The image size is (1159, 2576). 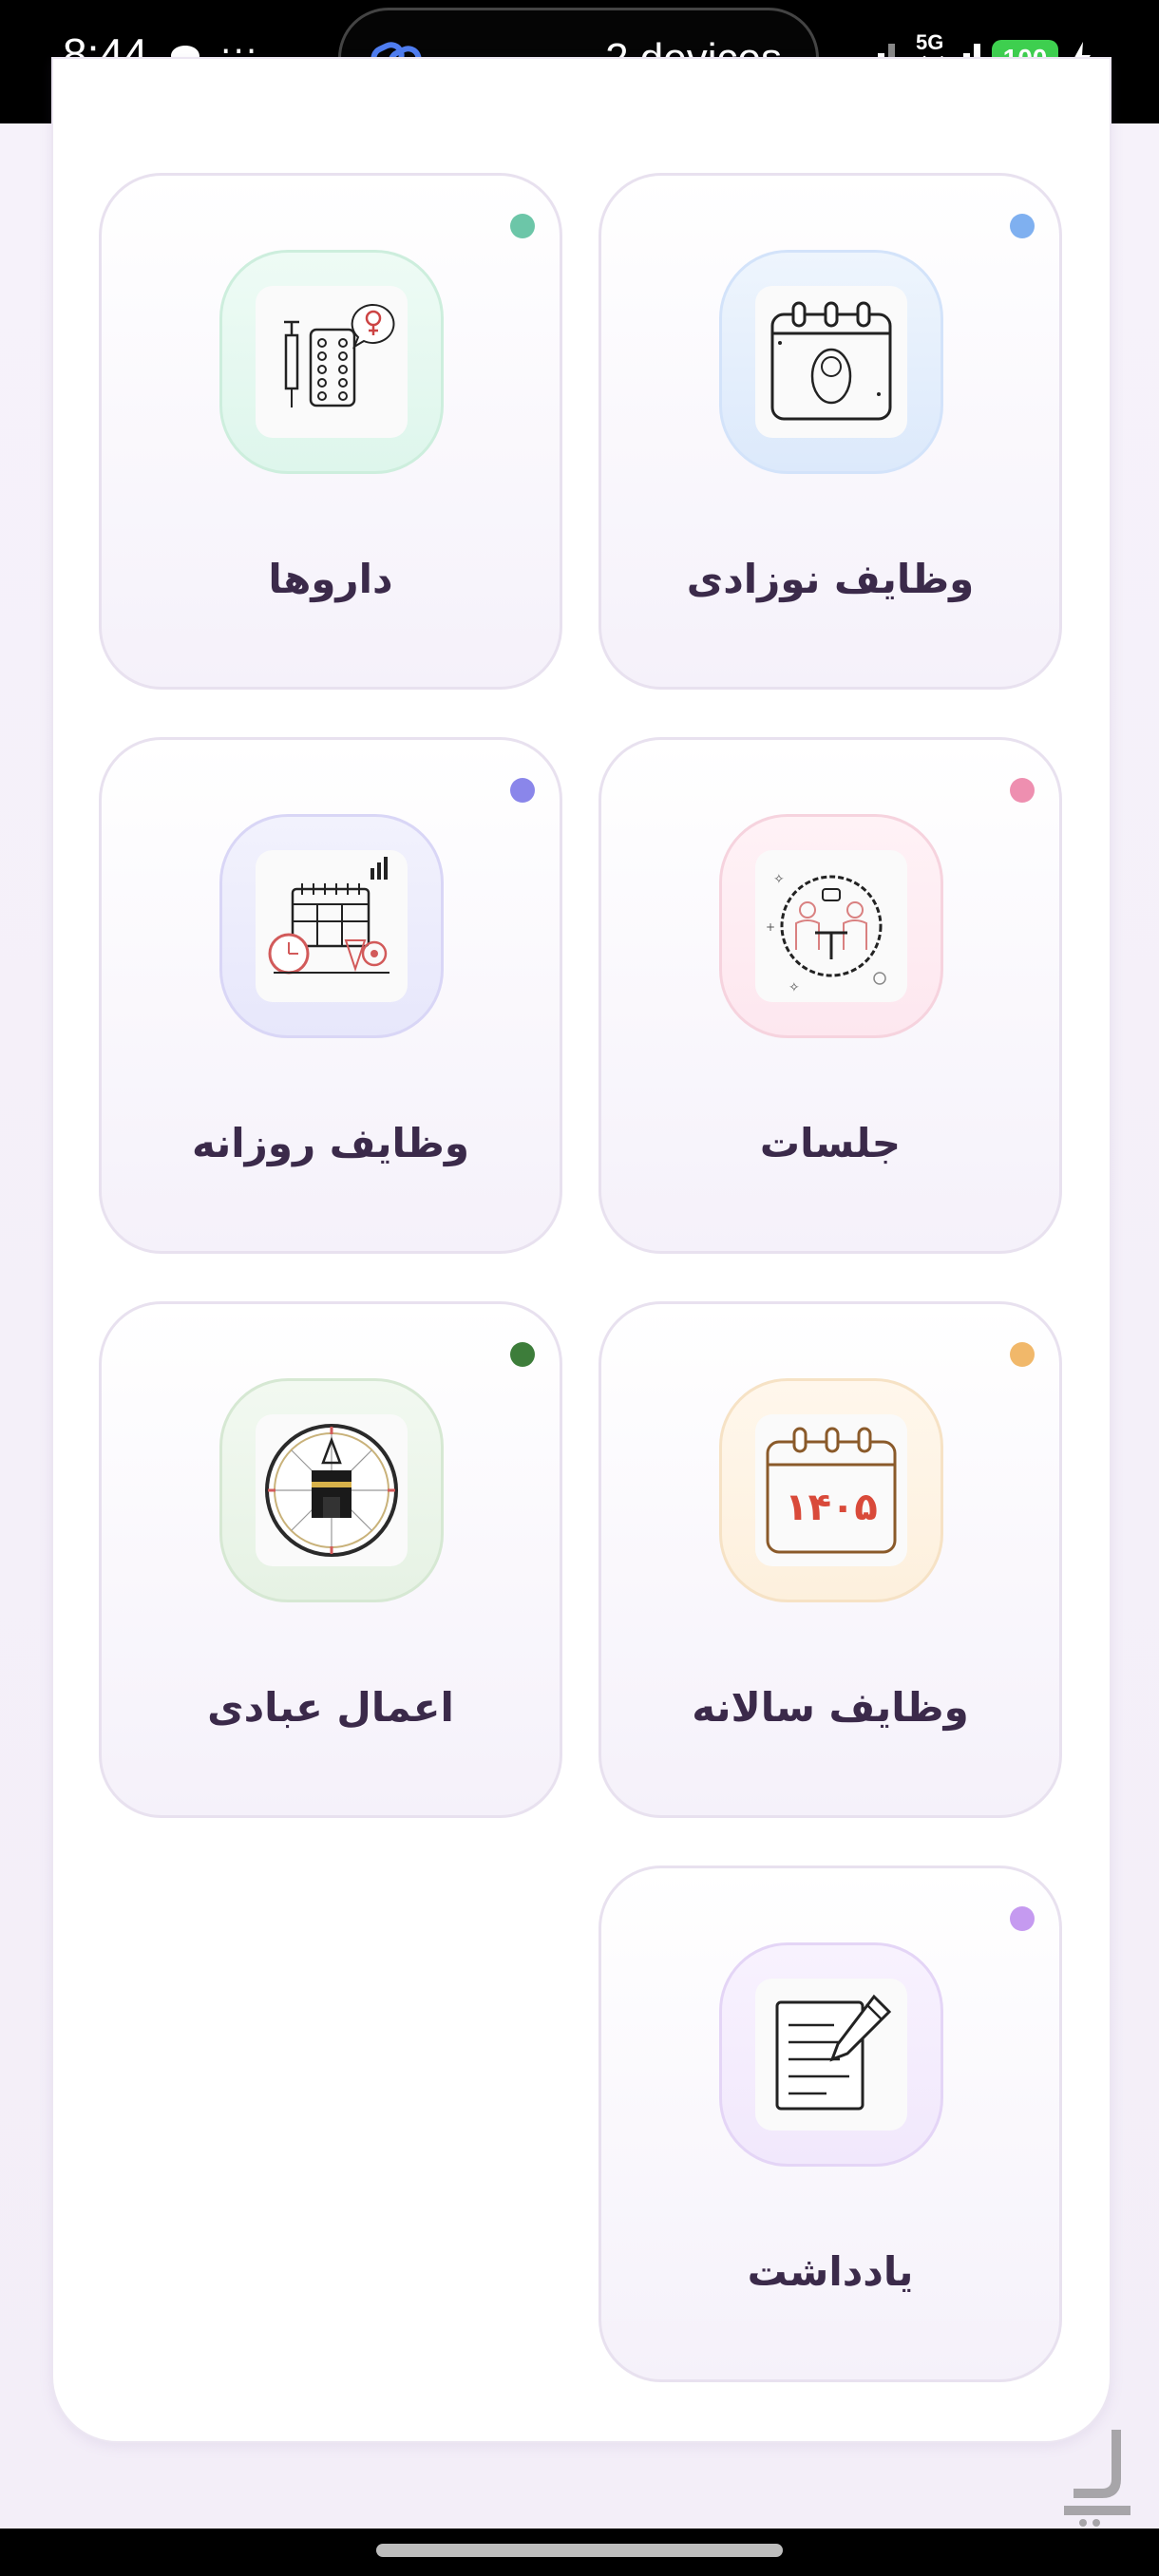 I want to click on tile-label: یادداشت, so click(x=830, y=2271).